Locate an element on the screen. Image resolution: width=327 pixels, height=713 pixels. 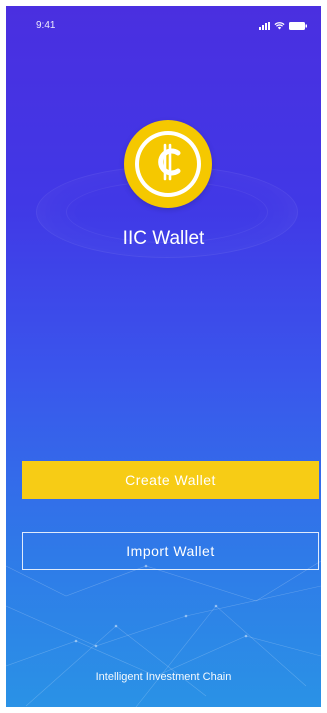
status-icons is located at coordinates (283, 25).